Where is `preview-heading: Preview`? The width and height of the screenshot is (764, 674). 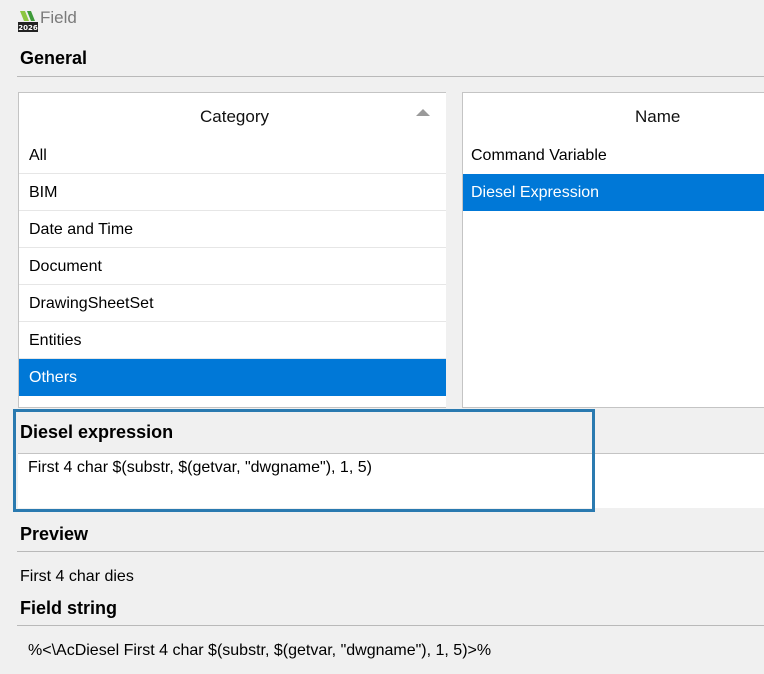 preview-heading: Preview is located at coordinates (54, 534).